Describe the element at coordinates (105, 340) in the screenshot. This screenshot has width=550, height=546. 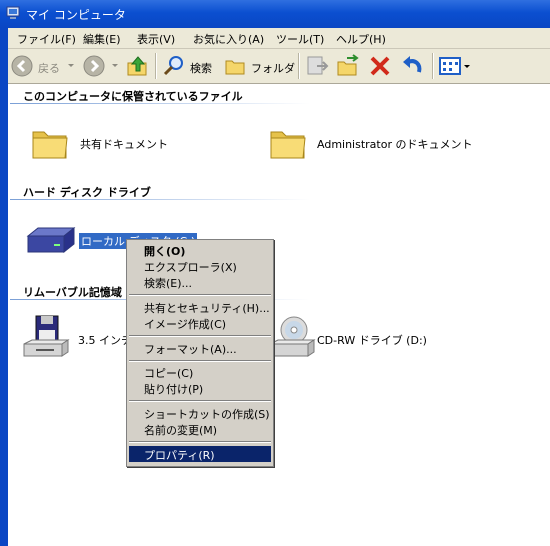
I see `floppy-drive-label: 3.5 インチ` at that location.